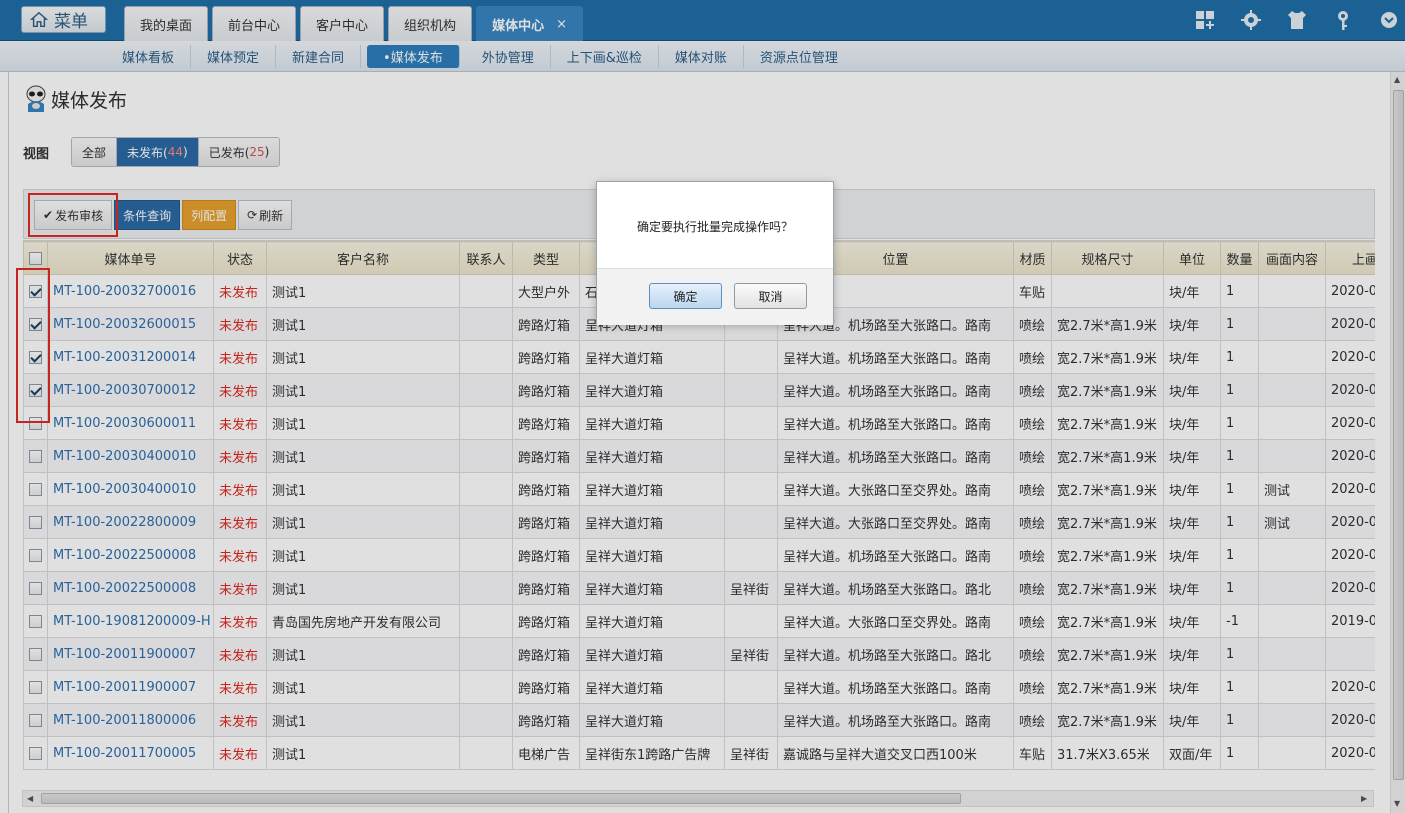 This screenshot has height=813, width=1405. I want to click on dialog-message: 确定要执行批量完成操作吗？, so click(714, 227).